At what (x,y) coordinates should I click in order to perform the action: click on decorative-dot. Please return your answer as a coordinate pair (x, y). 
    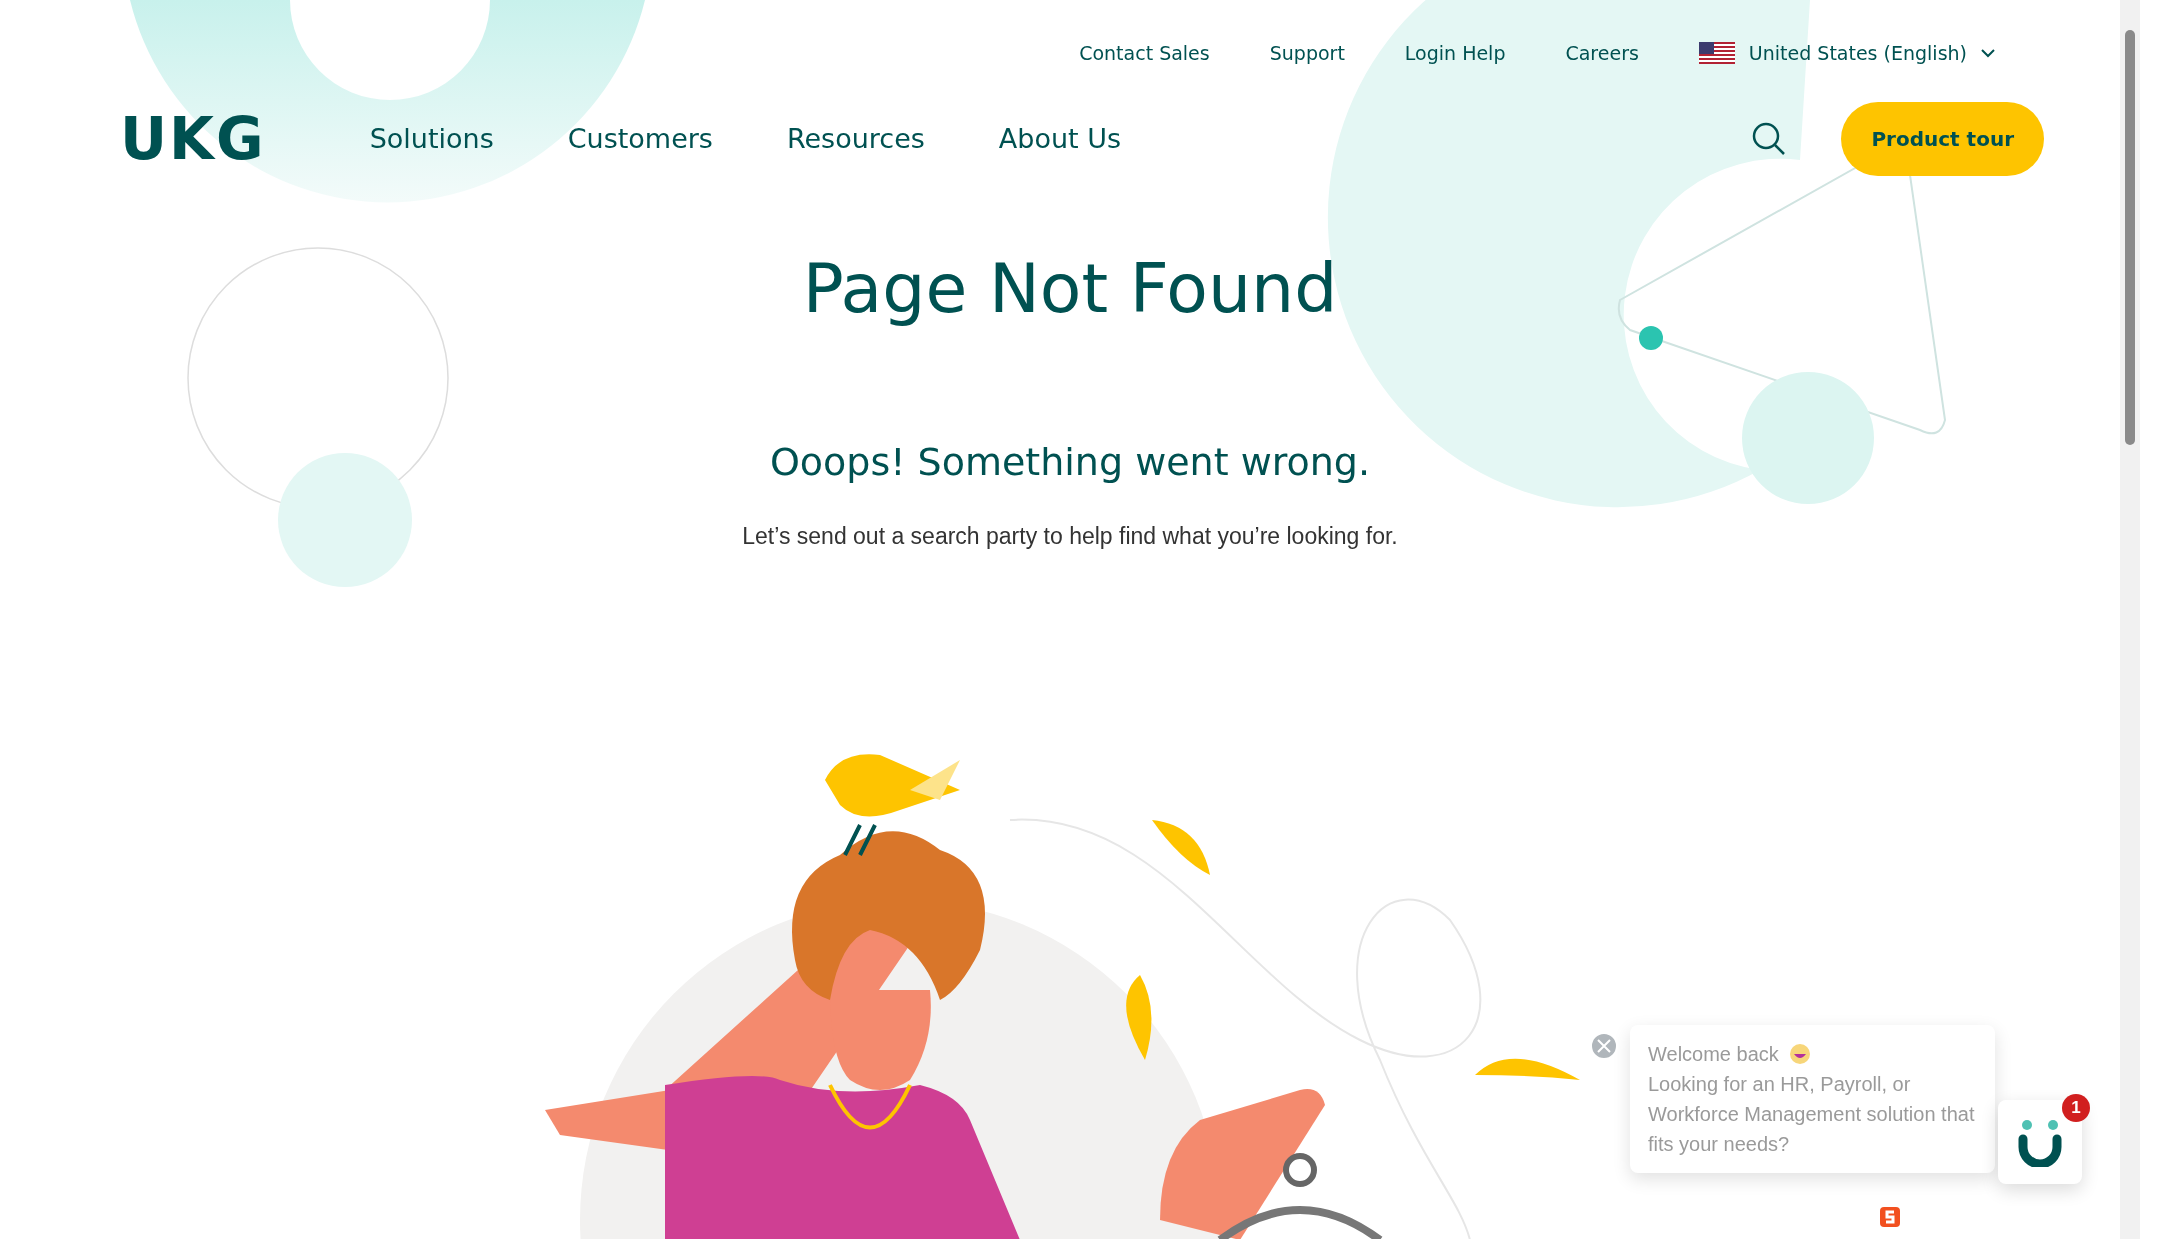
    Looking at the image, I should click on (1651, 338).